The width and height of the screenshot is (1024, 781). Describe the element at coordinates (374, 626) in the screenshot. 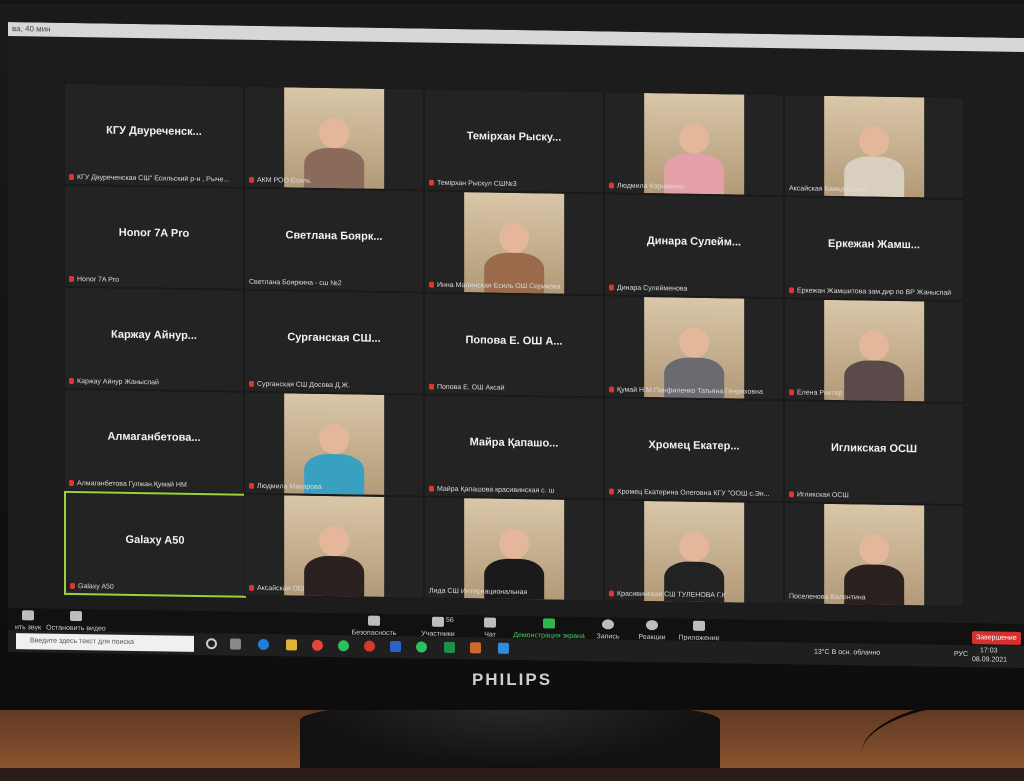

I see `security-button: Безопасность` at that location.